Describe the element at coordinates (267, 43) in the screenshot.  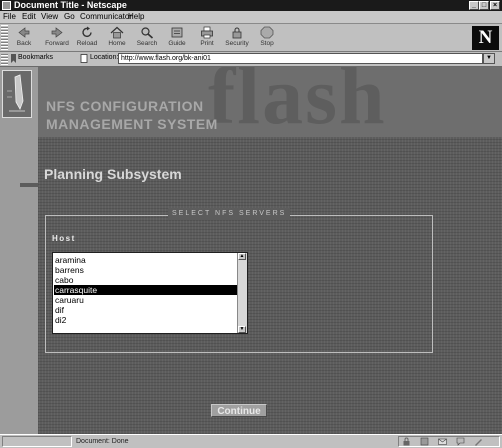
I see `stop-label: Stop` at that location.